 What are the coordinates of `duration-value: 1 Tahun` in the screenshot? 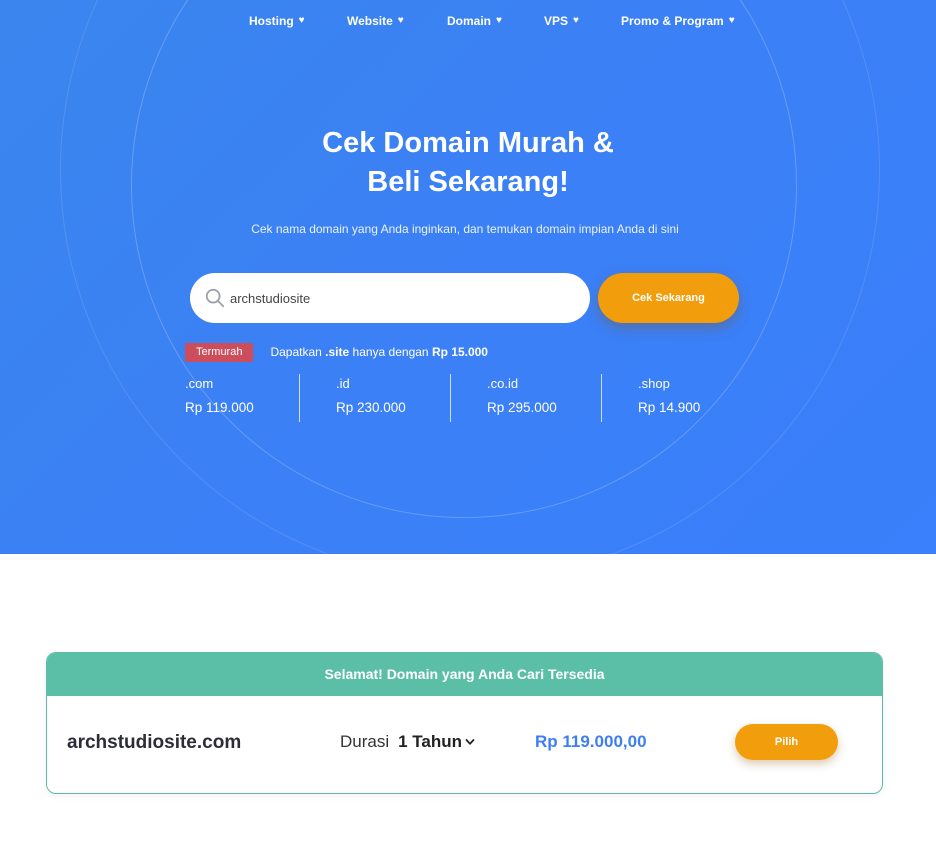 It's located at (430, 741).